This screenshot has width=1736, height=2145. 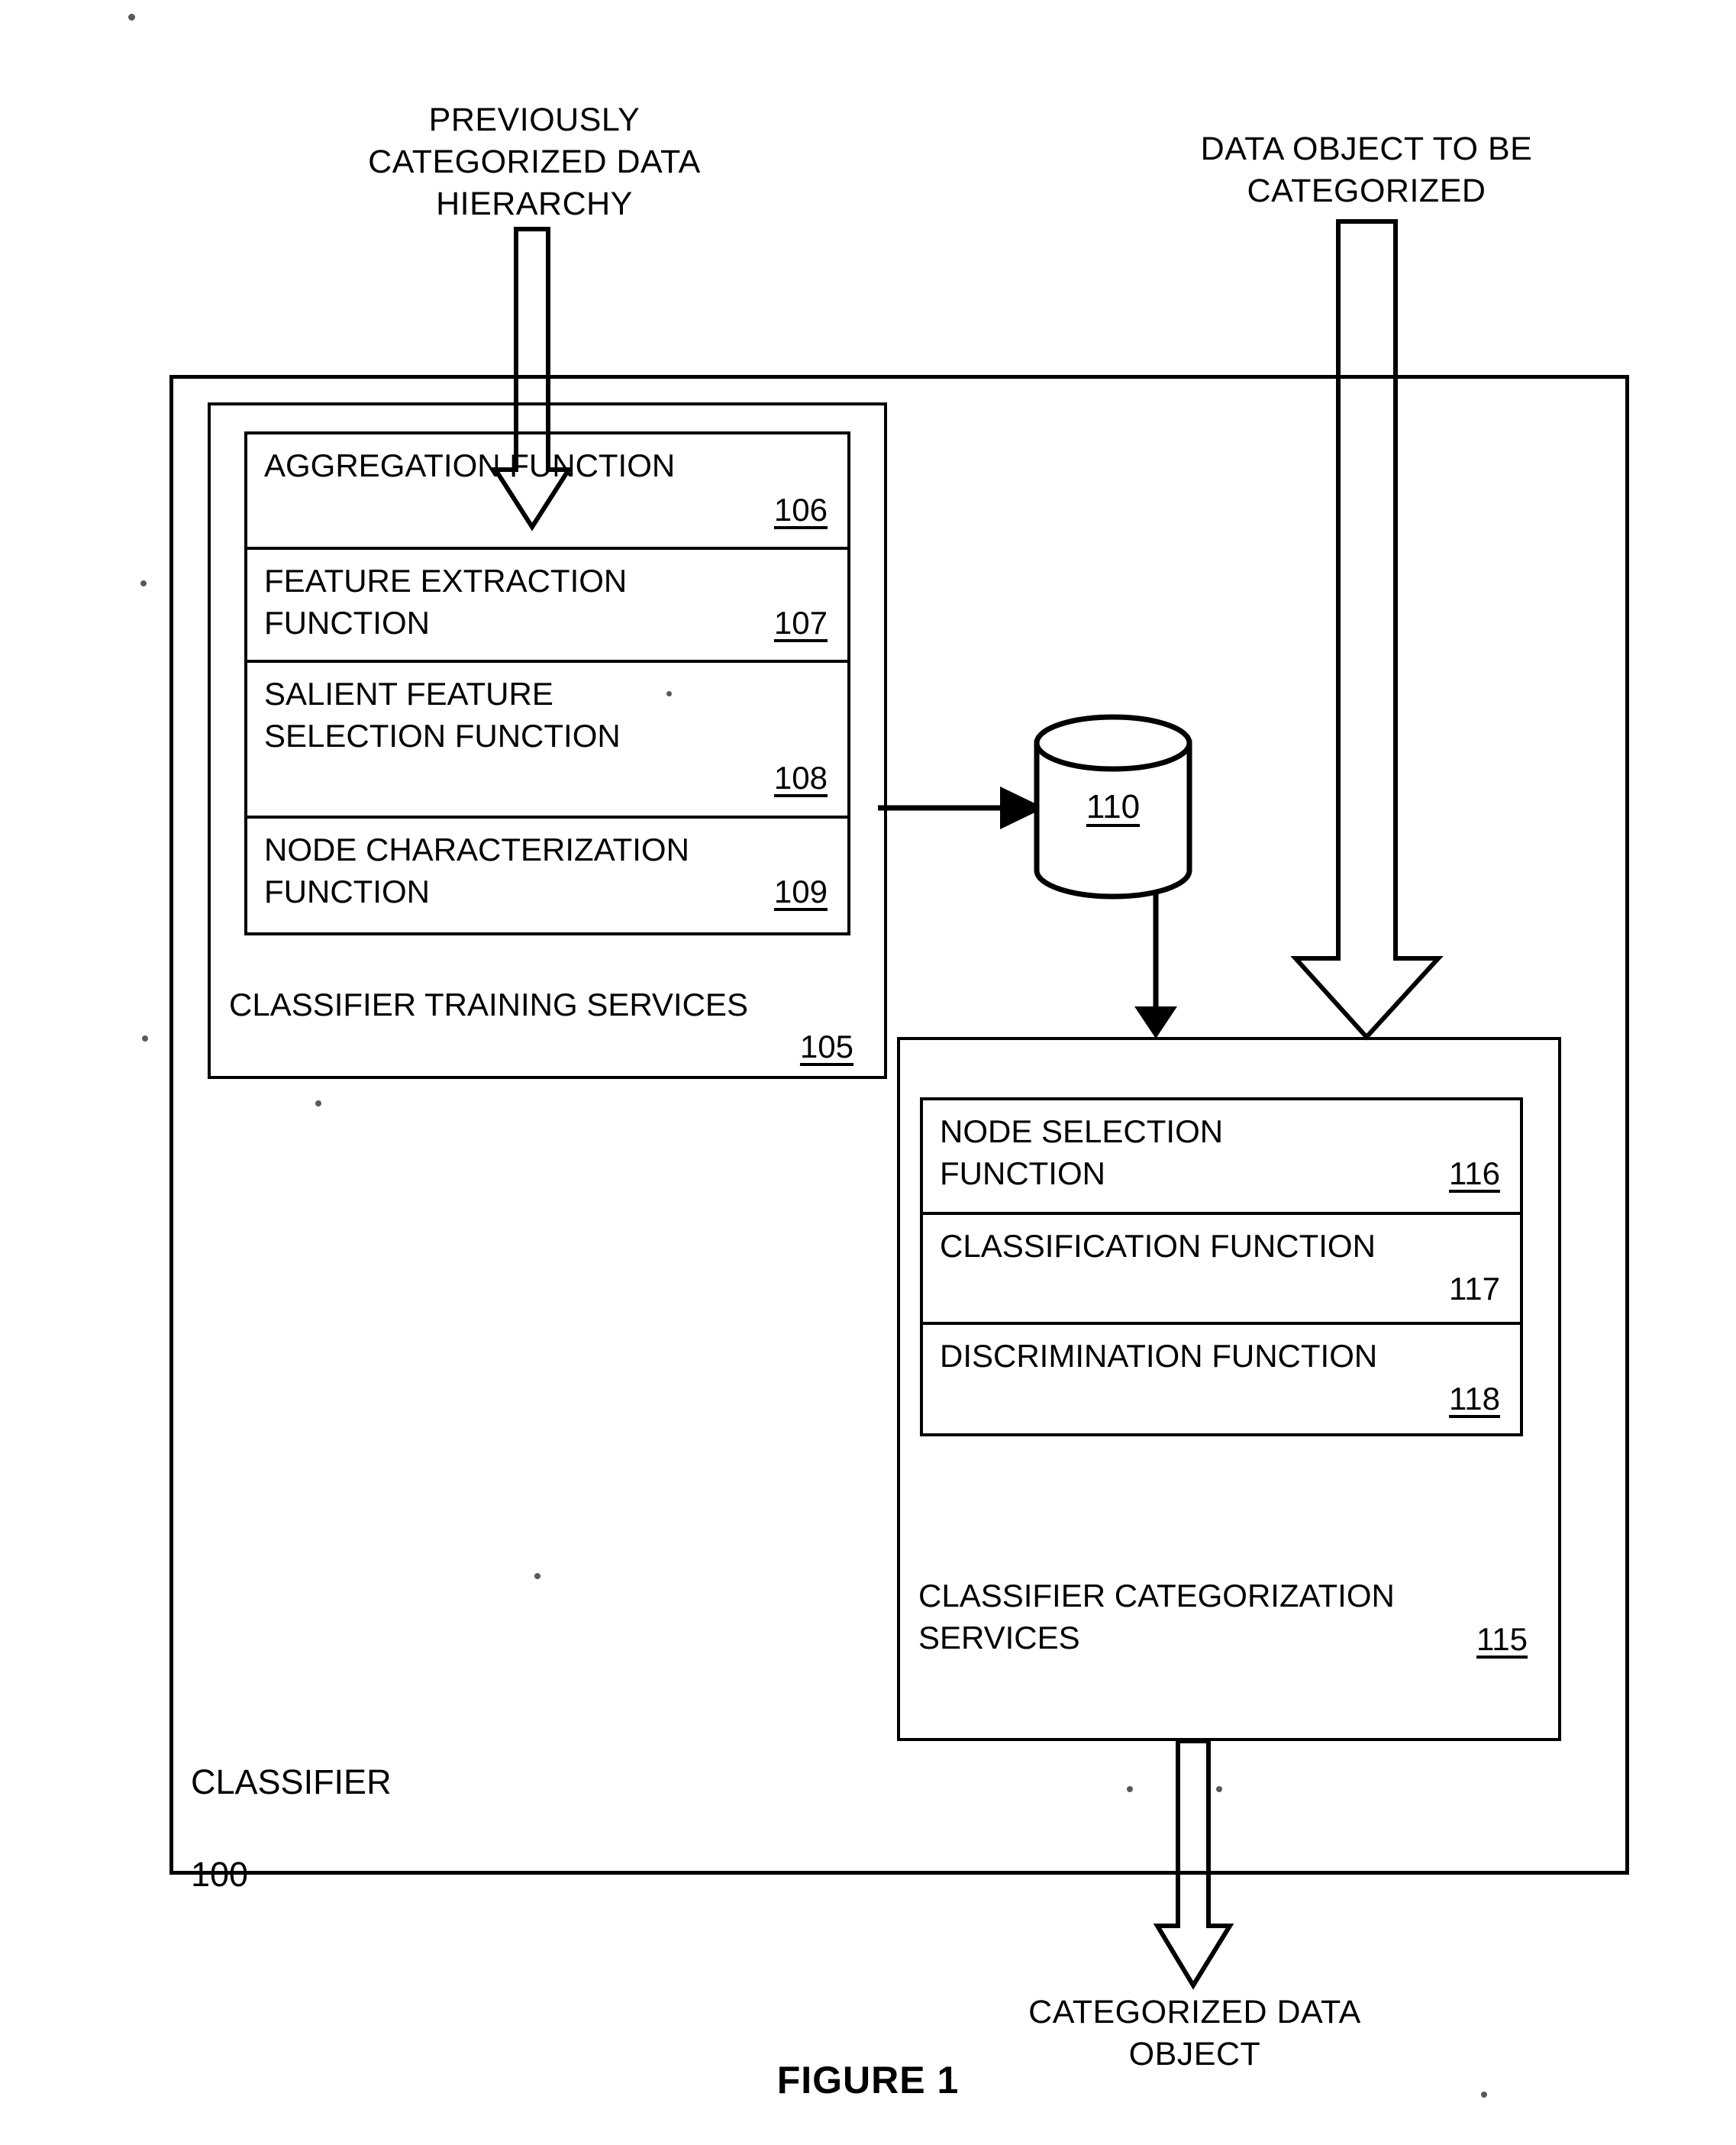 I want to click on training-services-ref: 105, so click(x=826, y=1047).